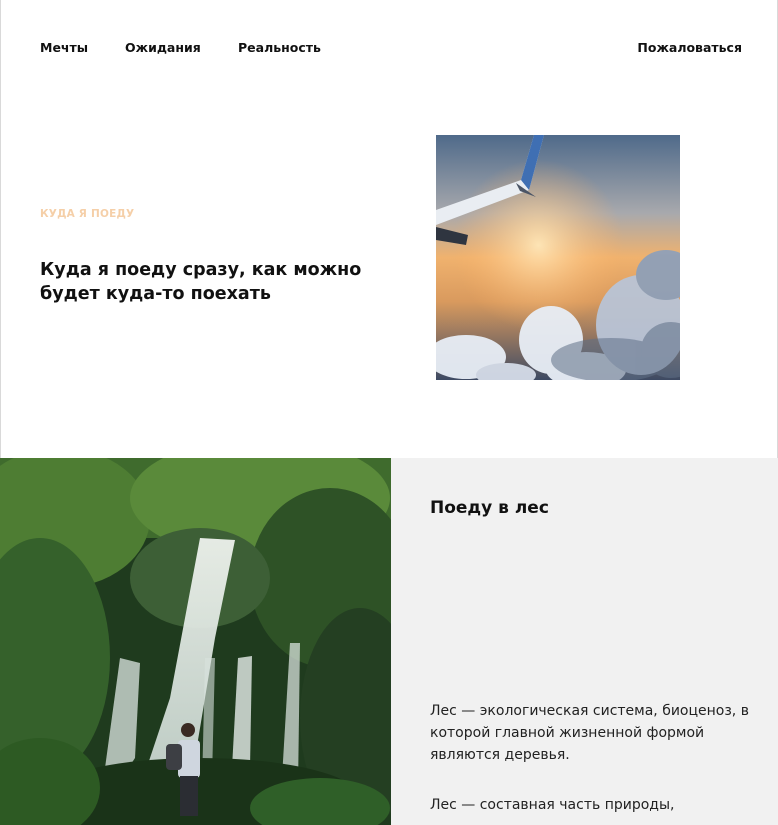 This screenshot has height=825, width=778. Describe the element at coordinates (552, 805) in the screenshot. I see `forest-paragraph: Лес — составная часть природы,` at that location.